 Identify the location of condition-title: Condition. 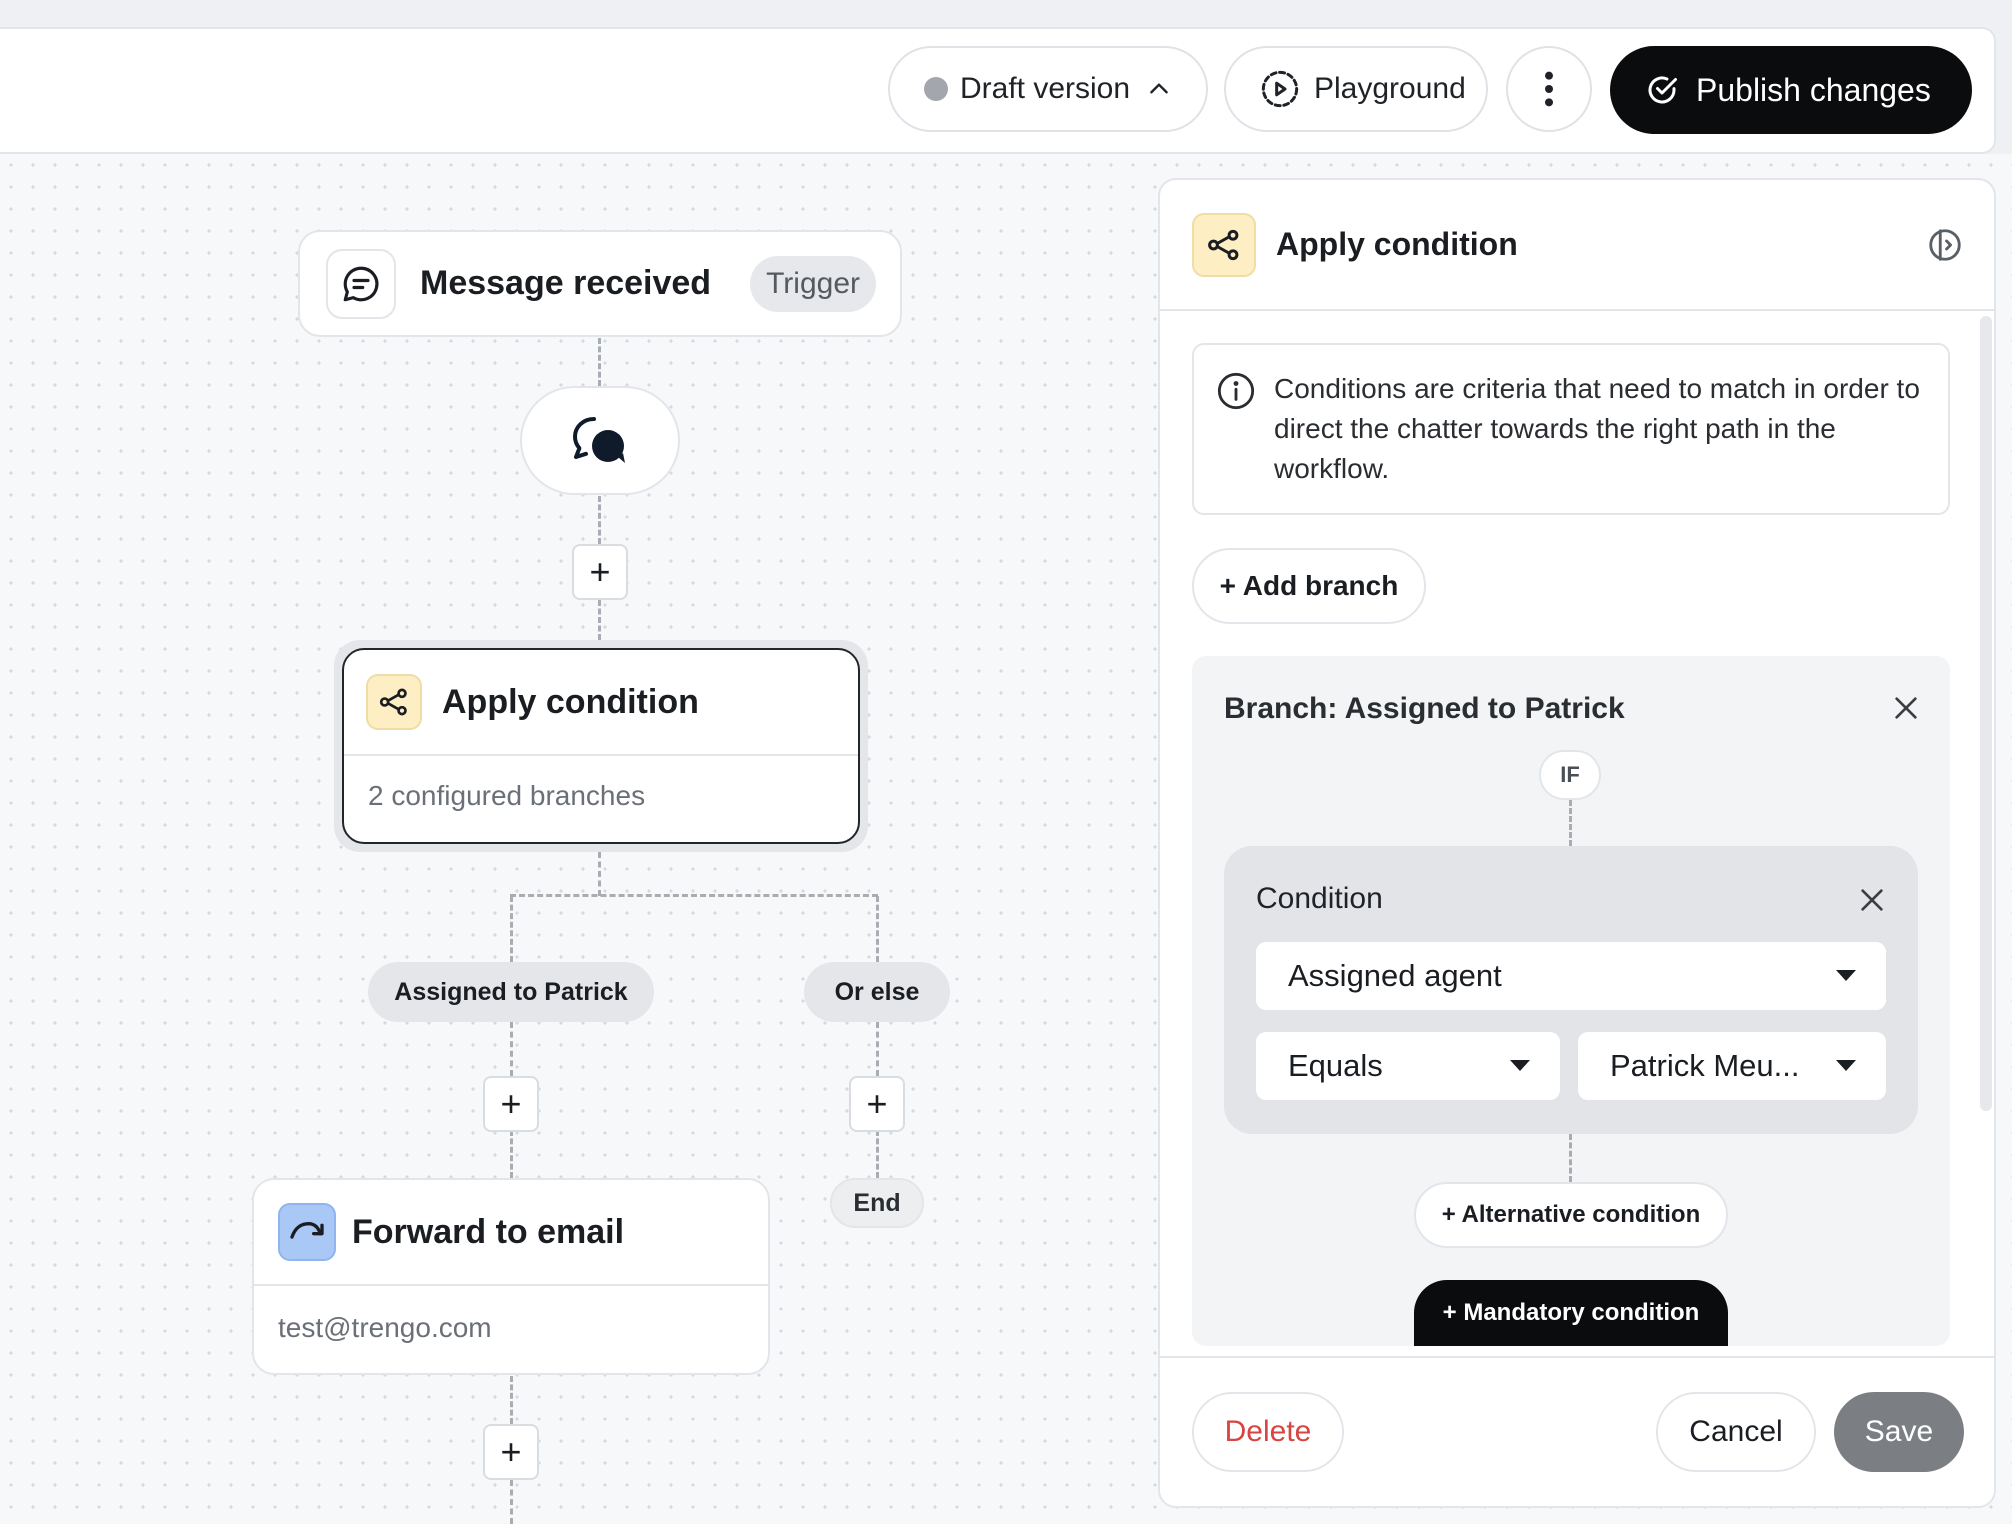
(1319, 898).